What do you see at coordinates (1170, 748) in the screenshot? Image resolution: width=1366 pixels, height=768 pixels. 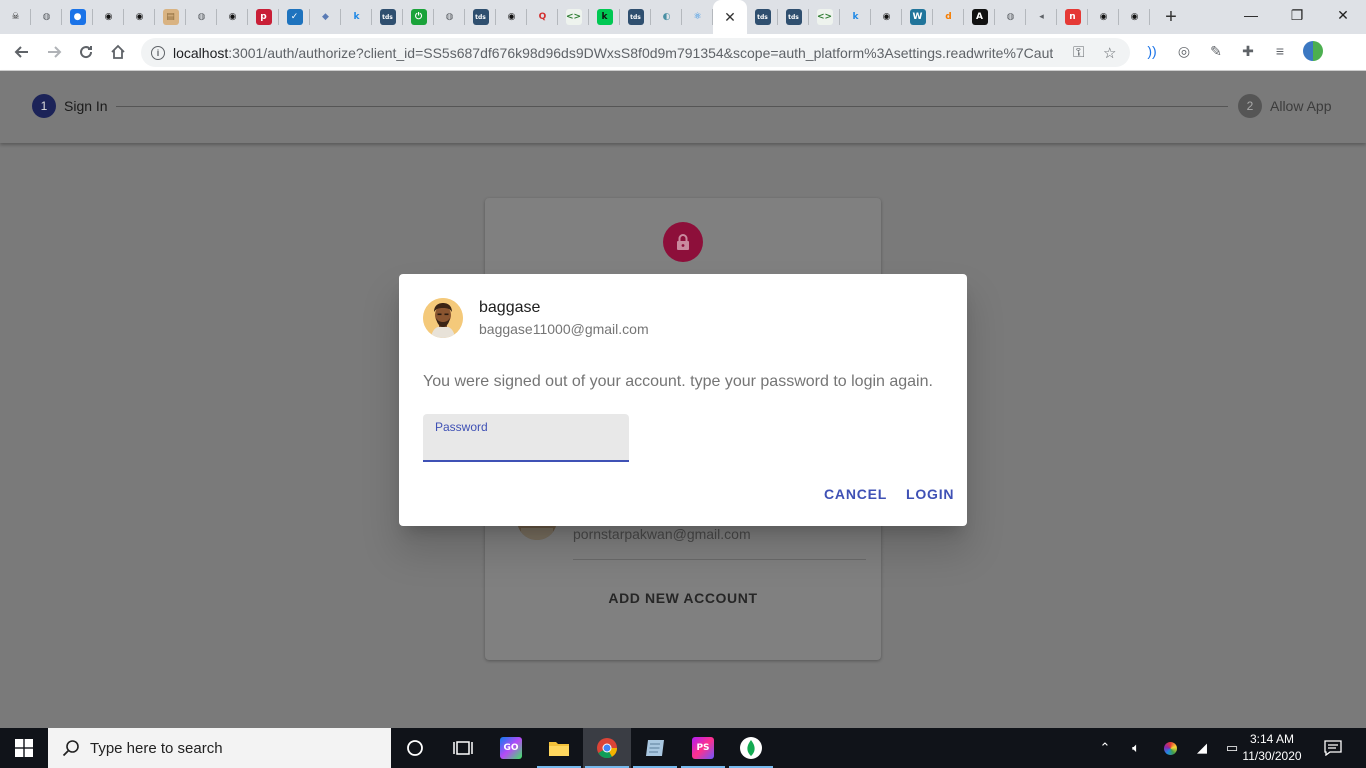 I see `color-wheel-icon` at bounding box center [1170, 748].